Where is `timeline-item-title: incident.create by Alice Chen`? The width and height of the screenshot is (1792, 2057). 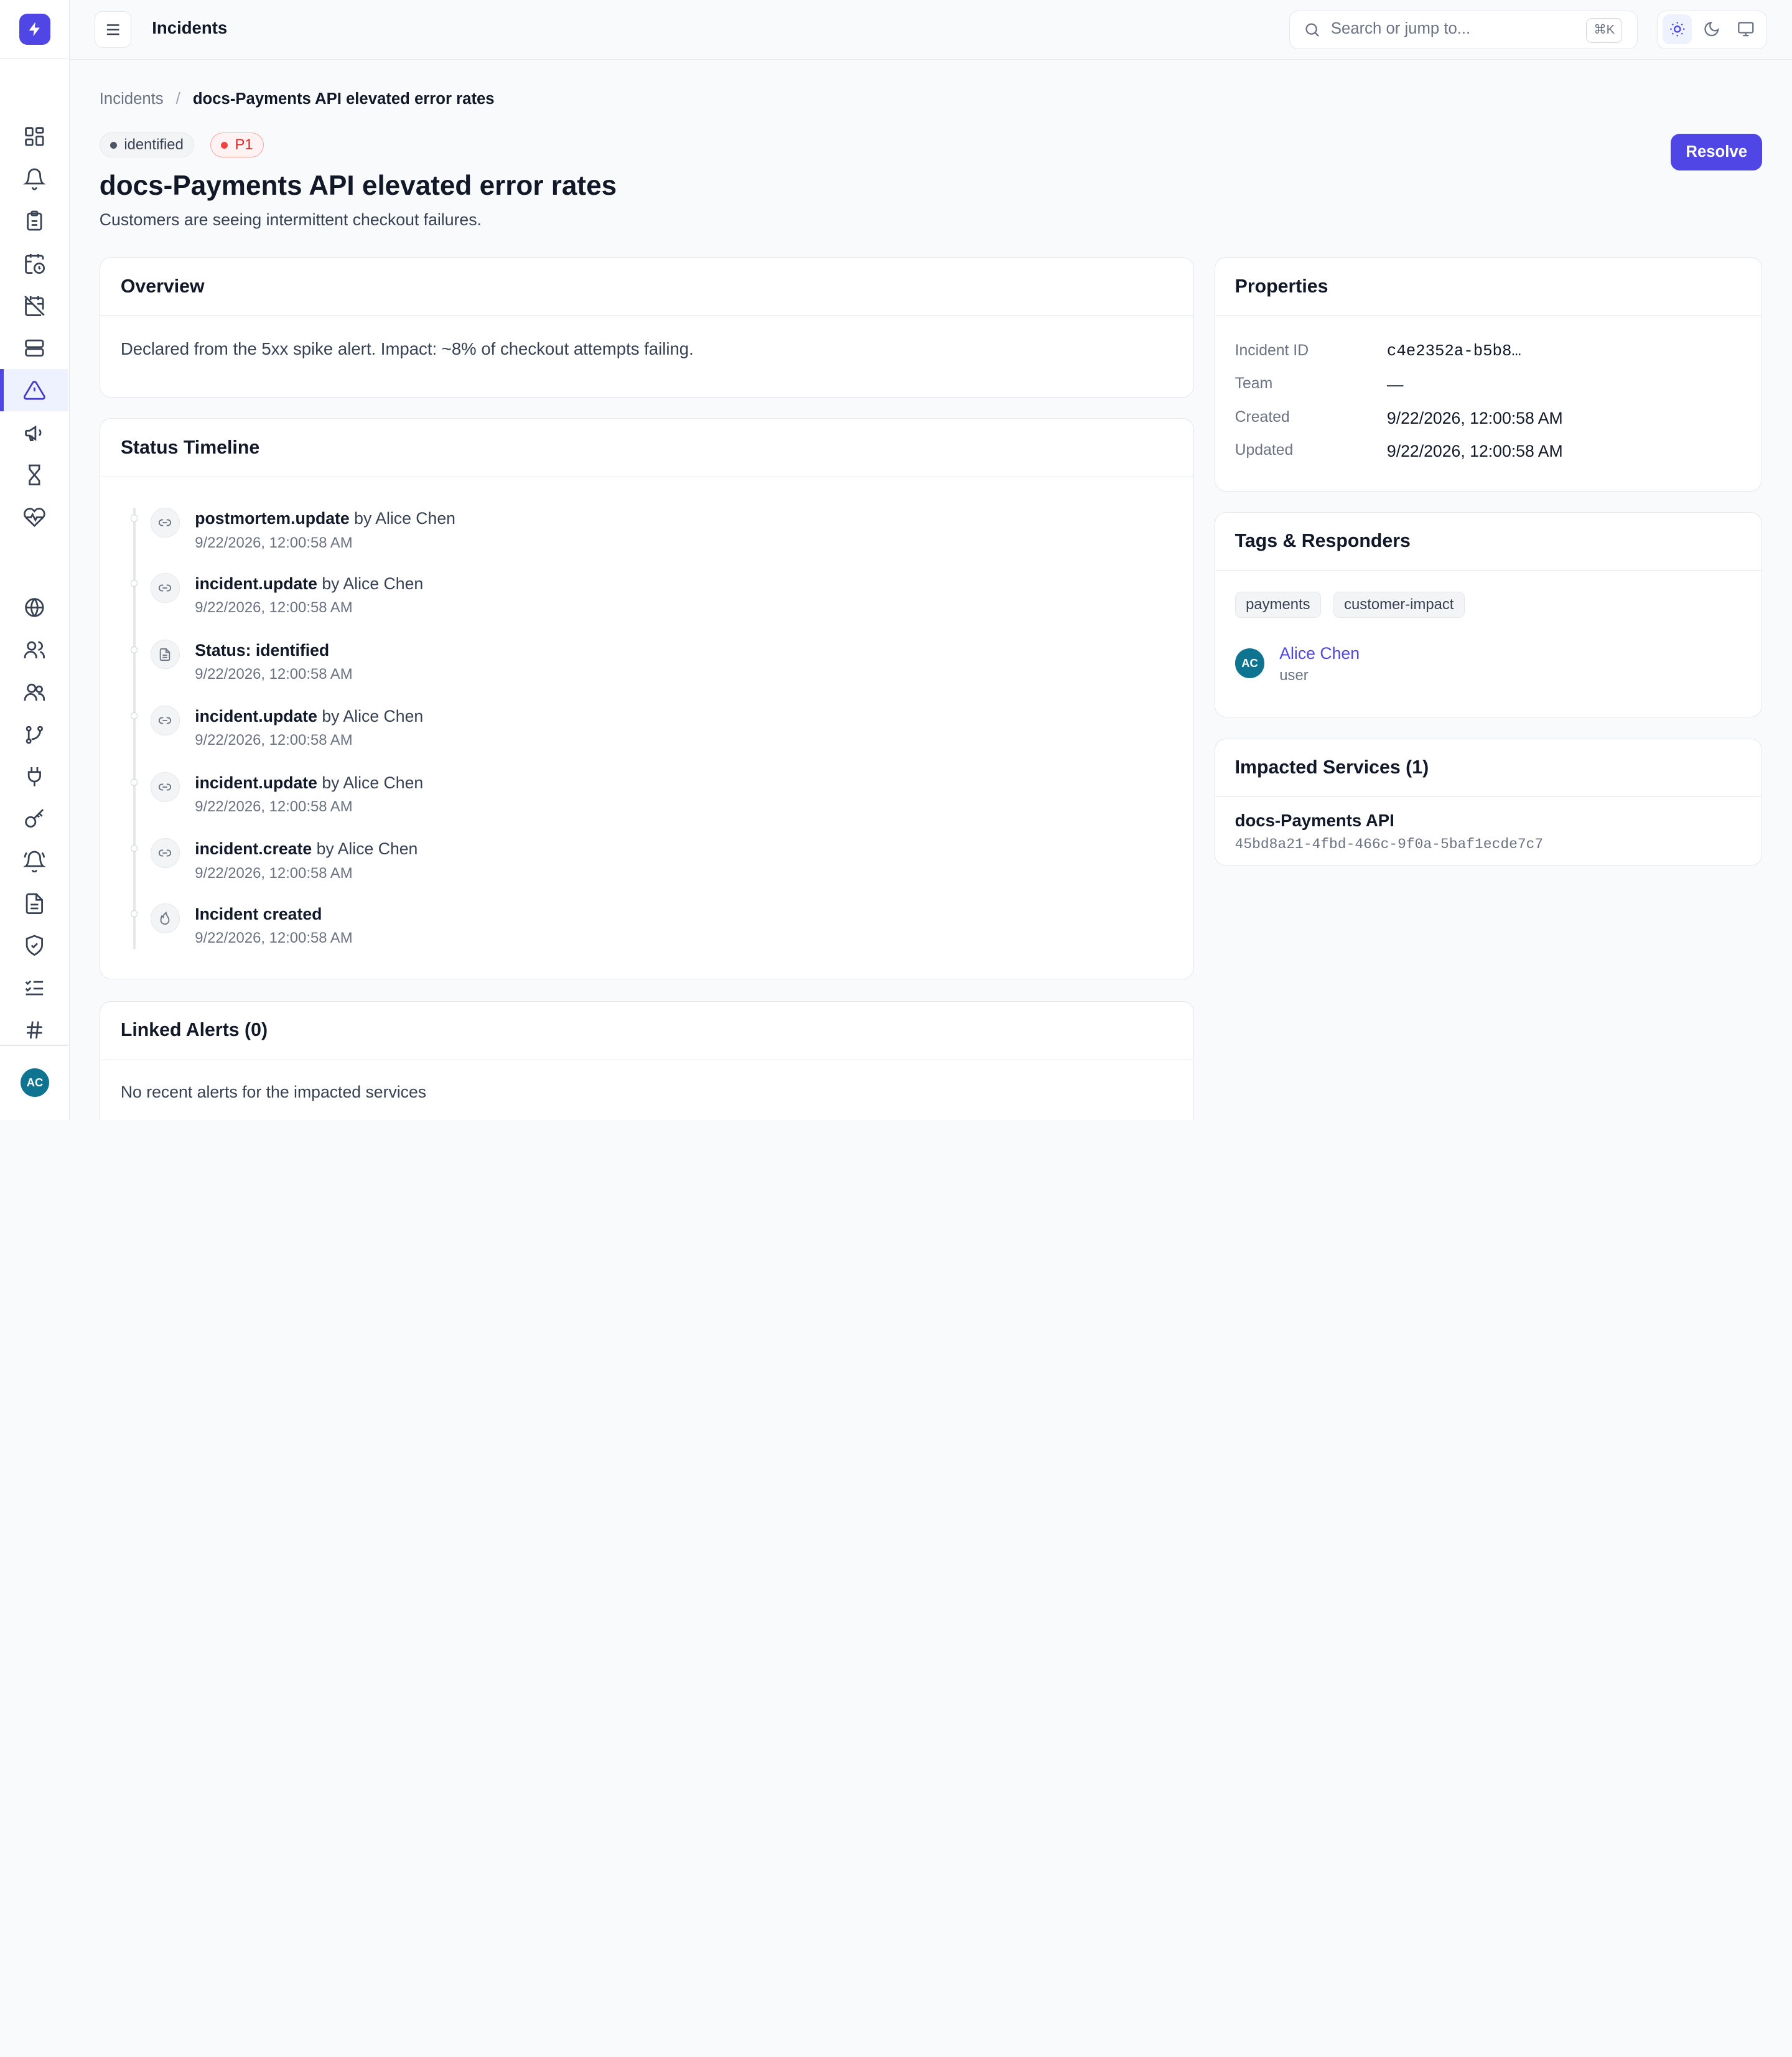
timeline-item-title: incident.create by Alice Chen is located at coordinates (306, 849).